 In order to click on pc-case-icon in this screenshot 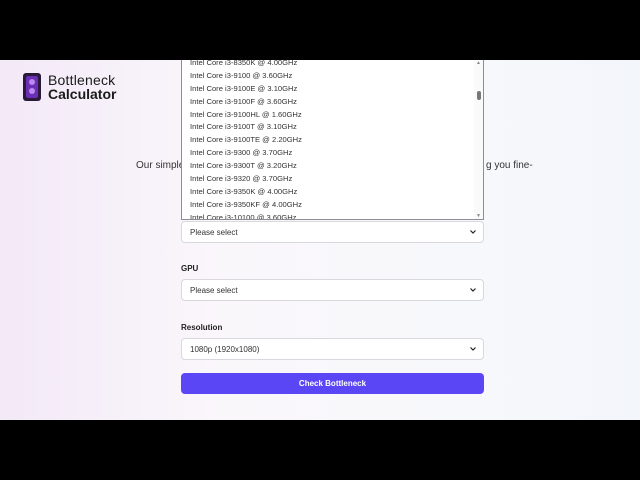, I will do `click(32, 87)`.